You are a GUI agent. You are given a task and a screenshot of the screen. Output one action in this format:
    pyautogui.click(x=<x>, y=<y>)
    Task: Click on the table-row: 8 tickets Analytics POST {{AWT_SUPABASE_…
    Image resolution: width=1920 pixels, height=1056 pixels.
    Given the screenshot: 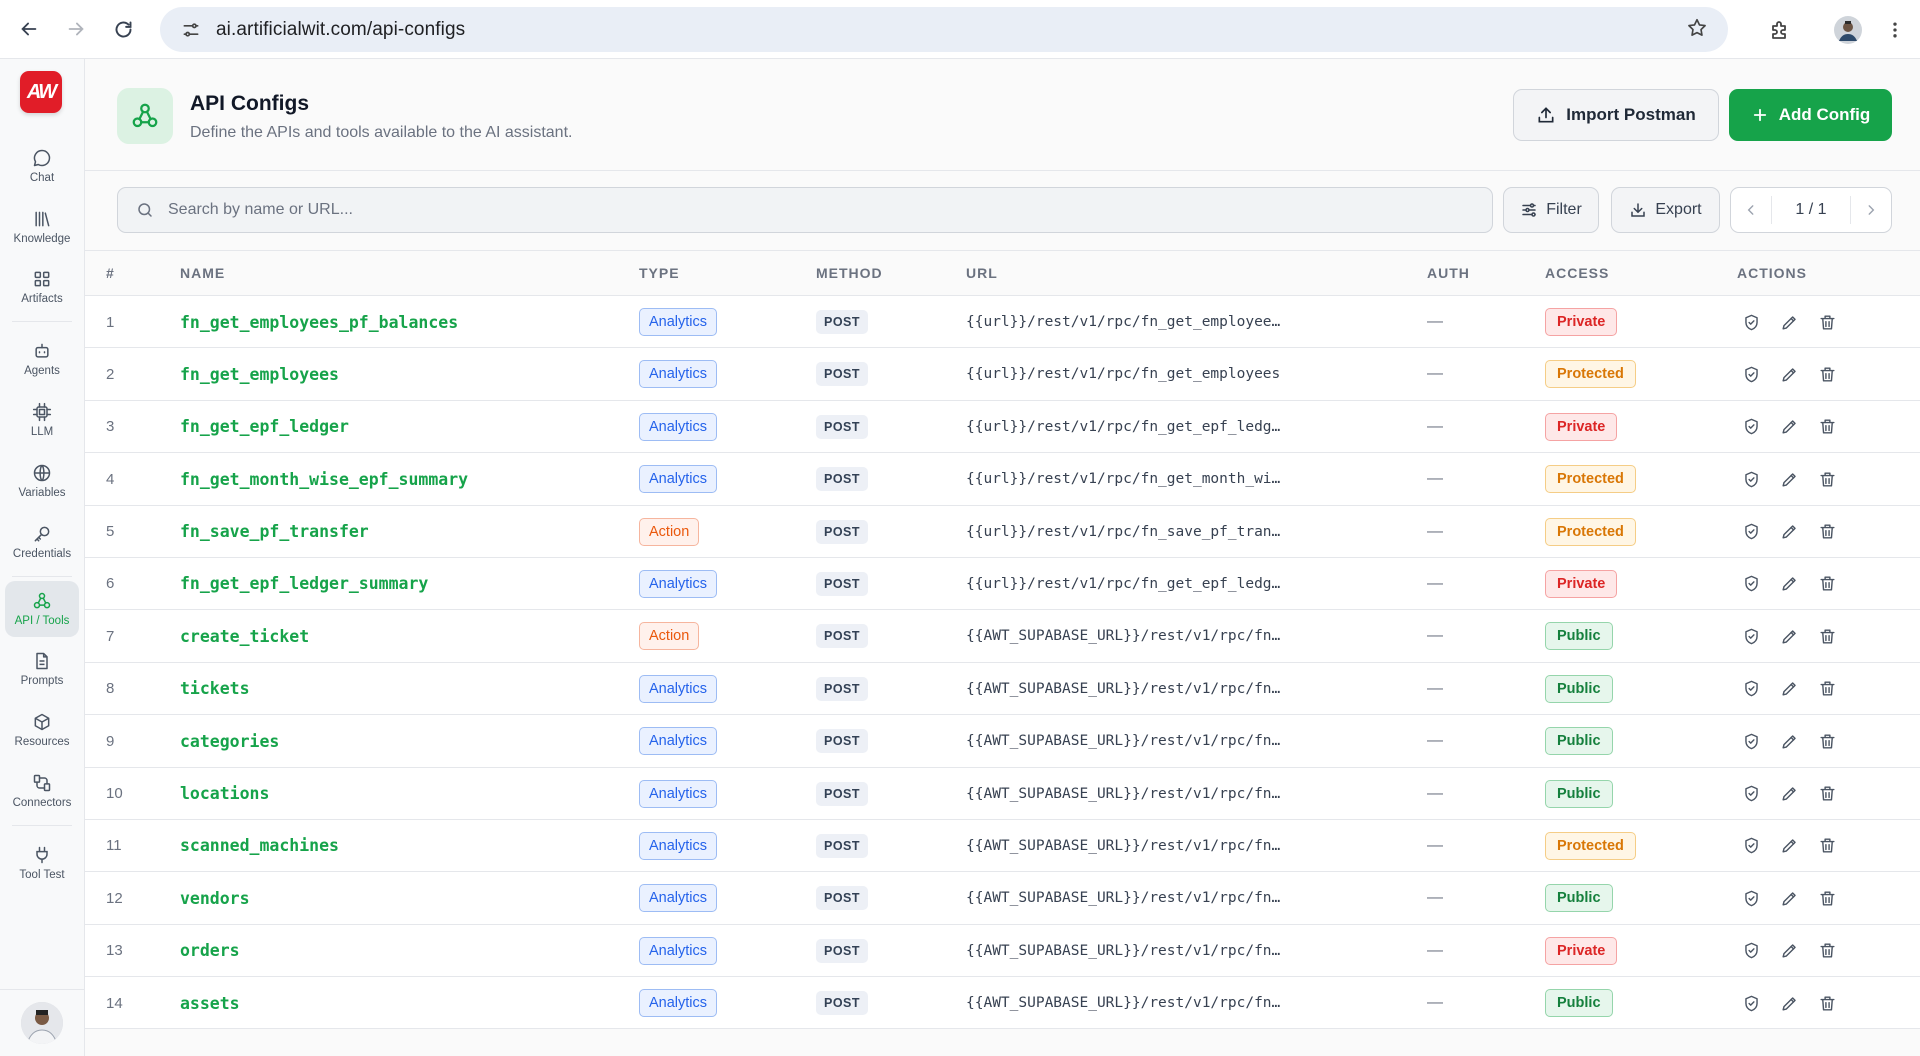 What is the action you would take?
    pyautogui.click(x=1002, y=689)
    